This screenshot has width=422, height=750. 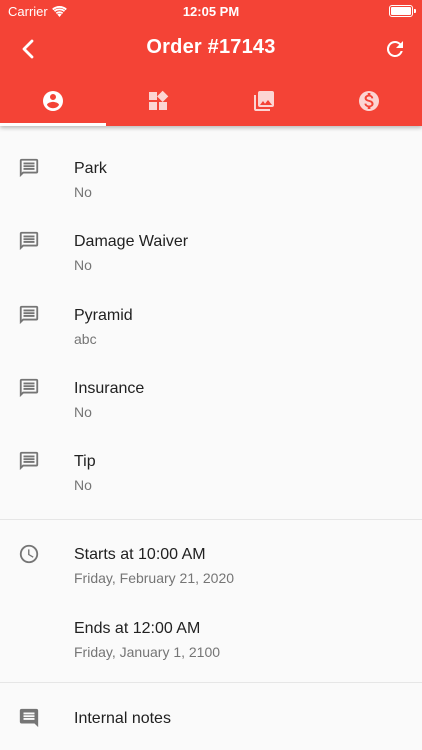 What do you see at coordinates (29, 718) in the screenshot?
I see `notes-icon` at bounding box center [29, 718].